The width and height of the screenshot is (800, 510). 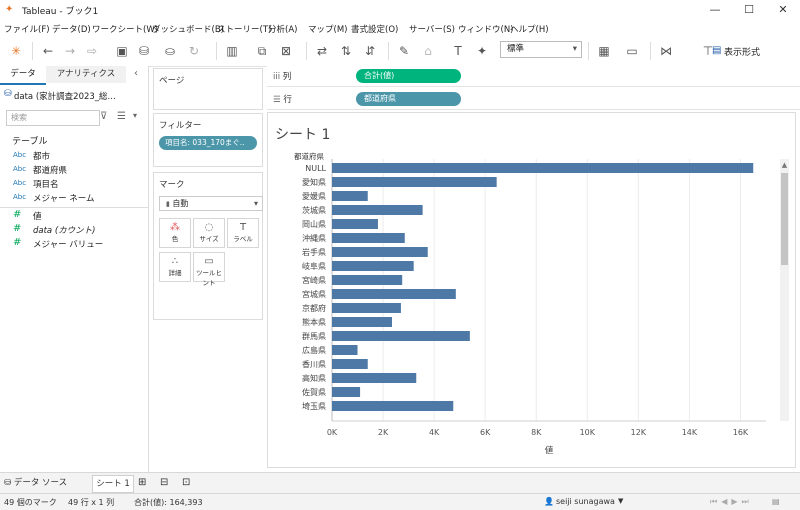 What do you see at coordinates (136, 73) in the screenshot?
I see `collapse-pane-icon: ‹` at bounding box center [136, 73].